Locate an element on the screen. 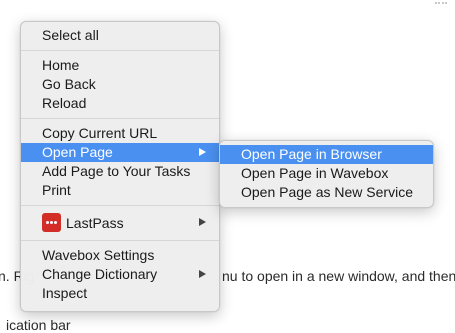 The image size is (455, 333). submenu-item-open-in-browser: Open Page in Browser is located at coordinates (326, 154).